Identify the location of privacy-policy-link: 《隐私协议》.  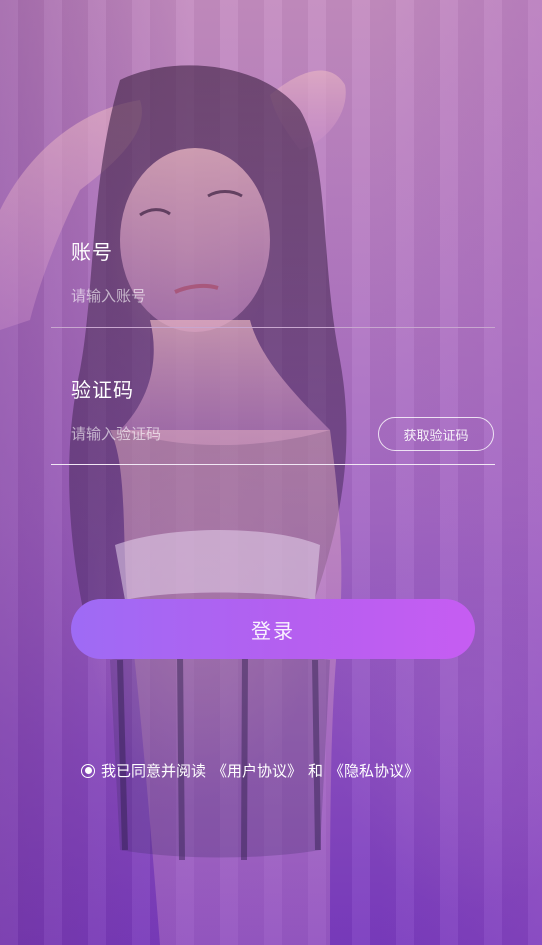
(374, 770).